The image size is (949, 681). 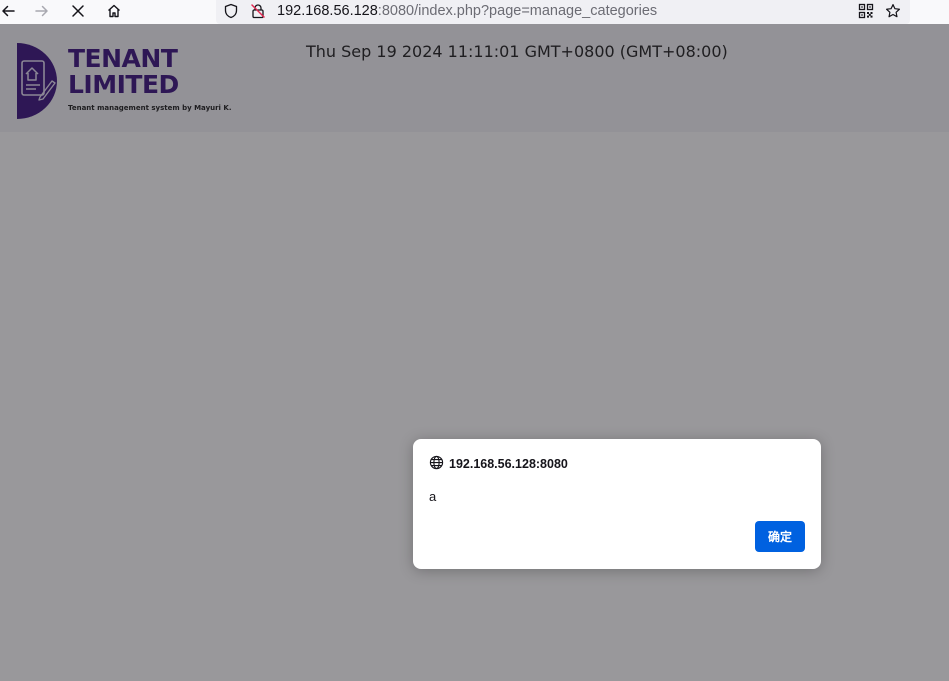 What do you see at coordinates (327, 11) in the screenshot?
I see `url-host: 192.168.56.128` at bounding box center [327, 11].